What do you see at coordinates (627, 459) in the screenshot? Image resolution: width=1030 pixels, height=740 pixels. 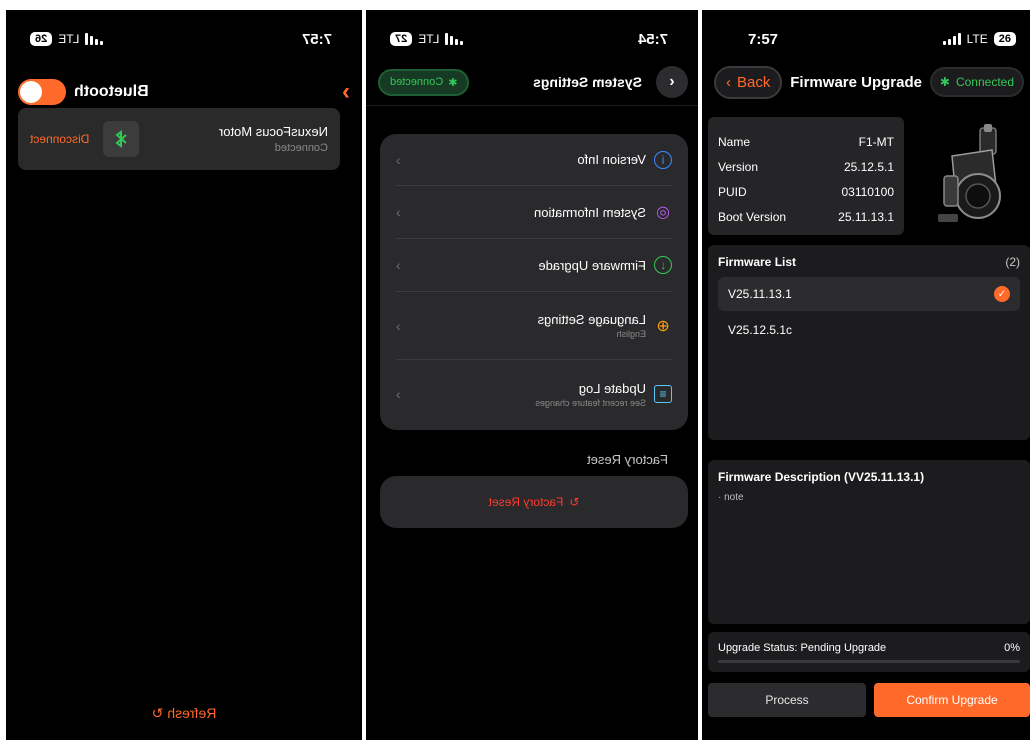 I see `section-label-factory-reset: Factory Reset` at bounding box center [627, 459].